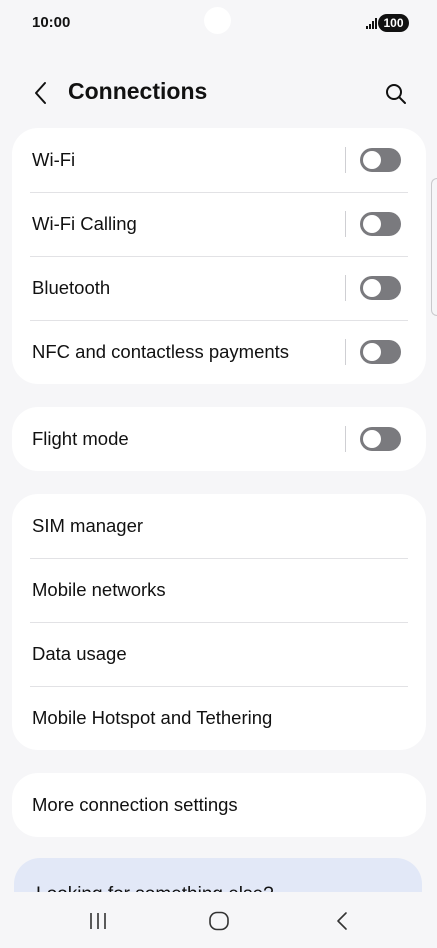 Image resolution: width=437 pixels, height=948 pixels. I want to click on navigation-bar, so click(218, 920).